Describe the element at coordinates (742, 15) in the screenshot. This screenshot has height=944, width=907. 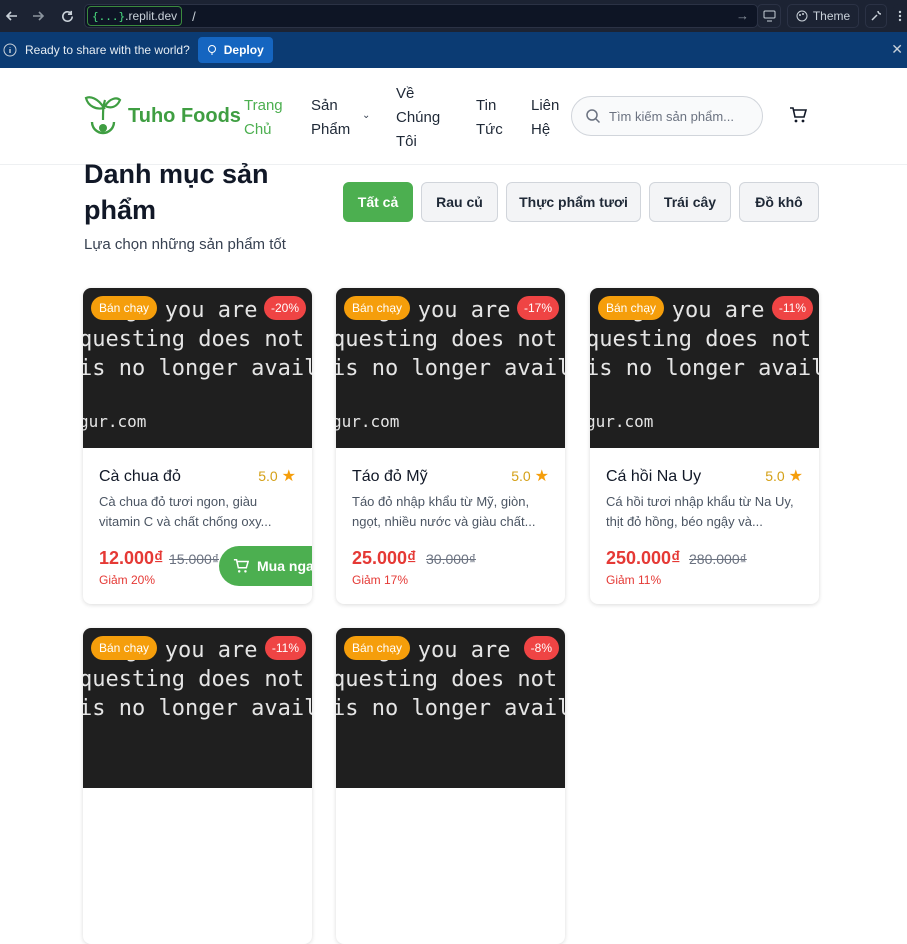
I see `go-arrow-icon: →` at that location.